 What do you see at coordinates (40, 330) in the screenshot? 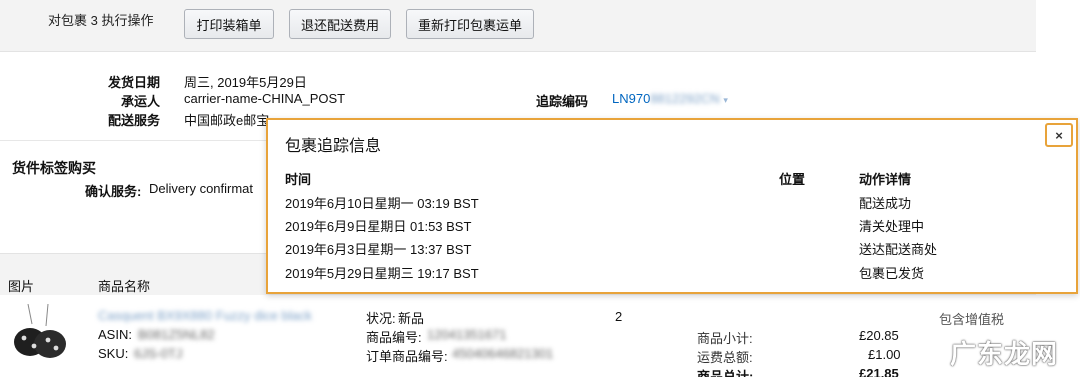
I see `fuzzy-dice-image` at bounding box center [40, 330].